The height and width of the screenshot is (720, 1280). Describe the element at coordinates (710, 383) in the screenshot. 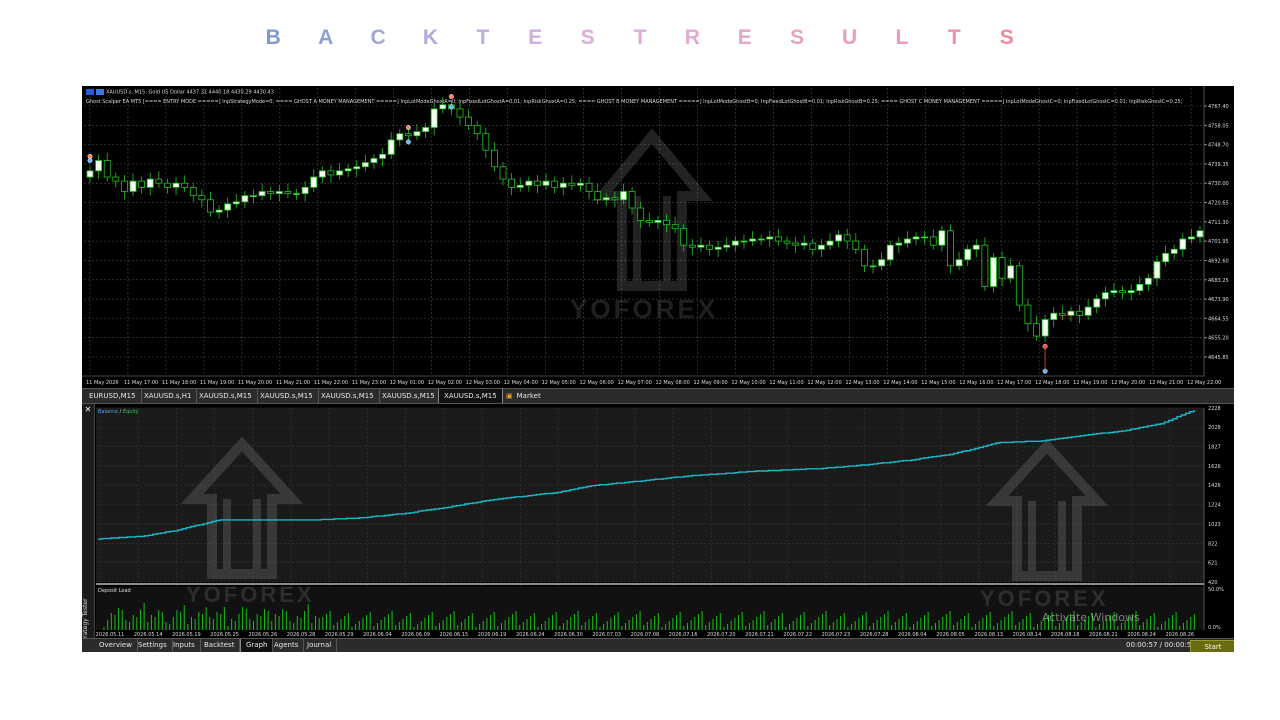

I see `time-label: 12 May 09:00` at that location.